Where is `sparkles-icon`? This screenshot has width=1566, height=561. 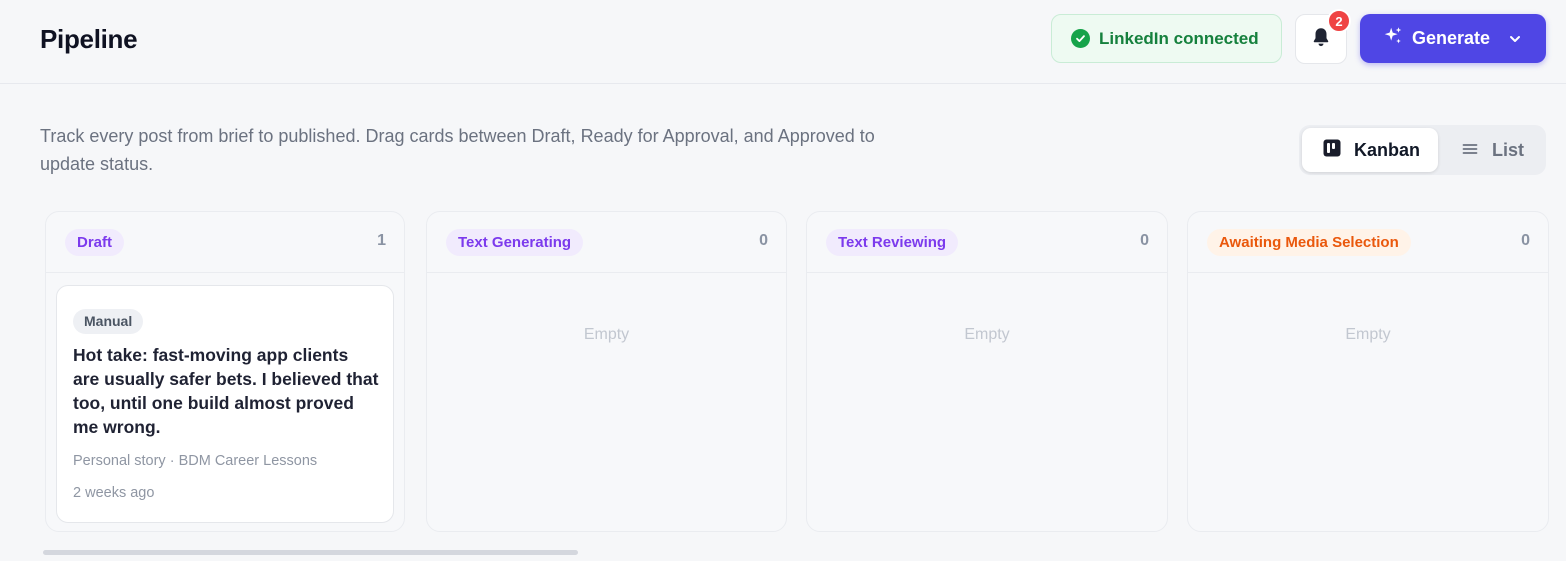 sparkles-icon is located at coordinates (1393, 38).